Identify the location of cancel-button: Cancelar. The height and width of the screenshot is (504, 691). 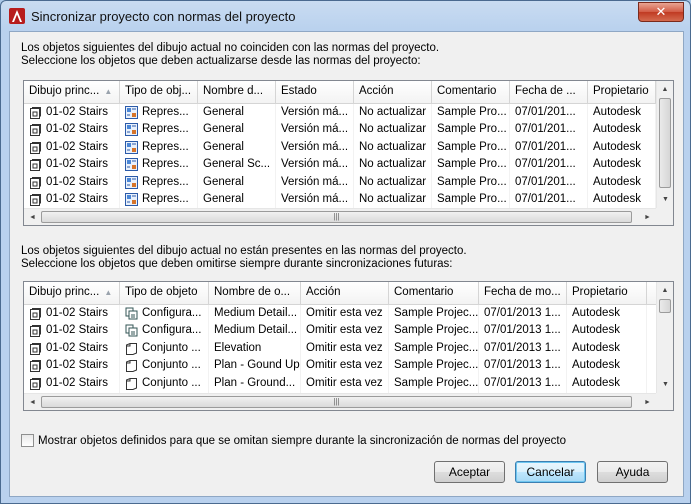
(550, 472).